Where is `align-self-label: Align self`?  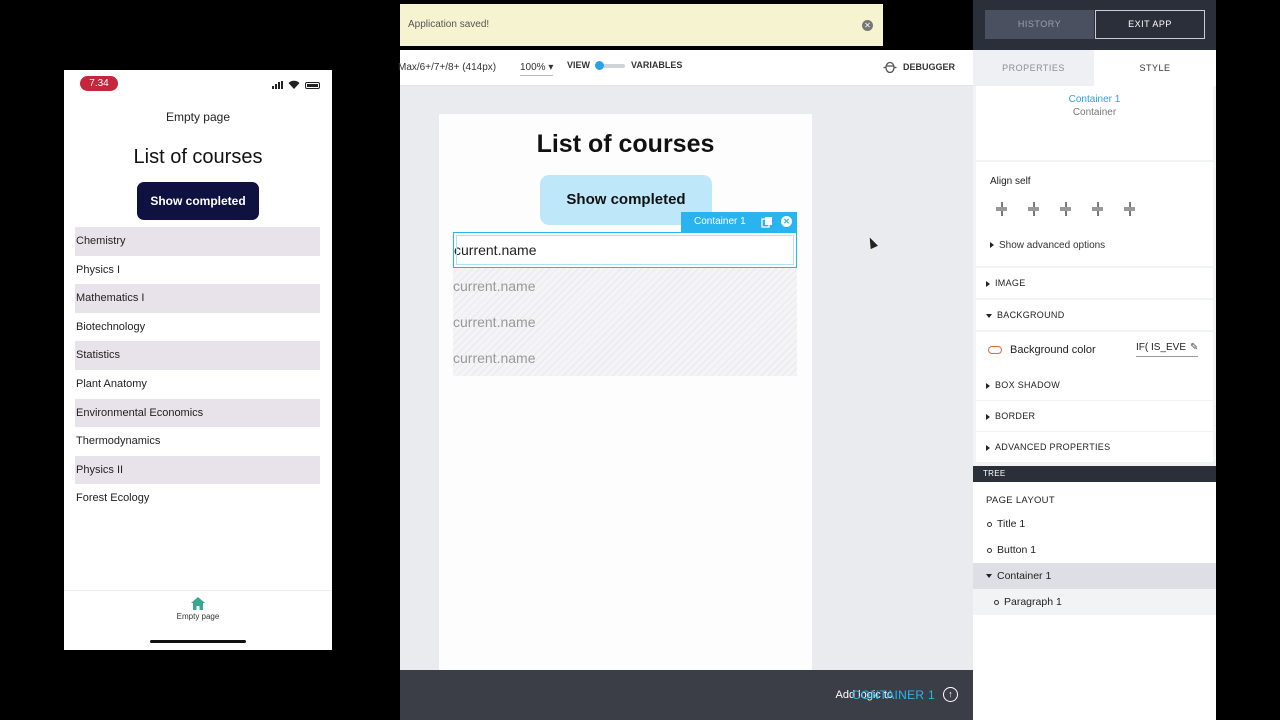 align-self-label: Align self is located at coordinates (1010, 181).